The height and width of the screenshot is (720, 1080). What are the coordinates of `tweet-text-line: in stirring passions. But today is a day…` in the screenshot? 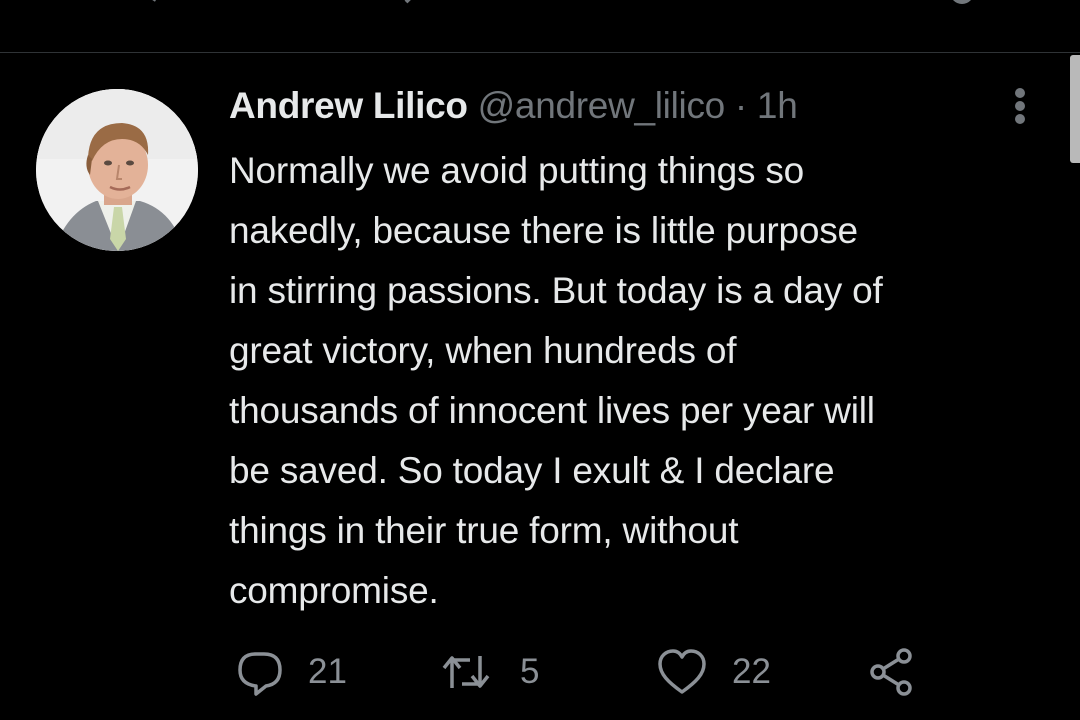 It's located at (556, 290).